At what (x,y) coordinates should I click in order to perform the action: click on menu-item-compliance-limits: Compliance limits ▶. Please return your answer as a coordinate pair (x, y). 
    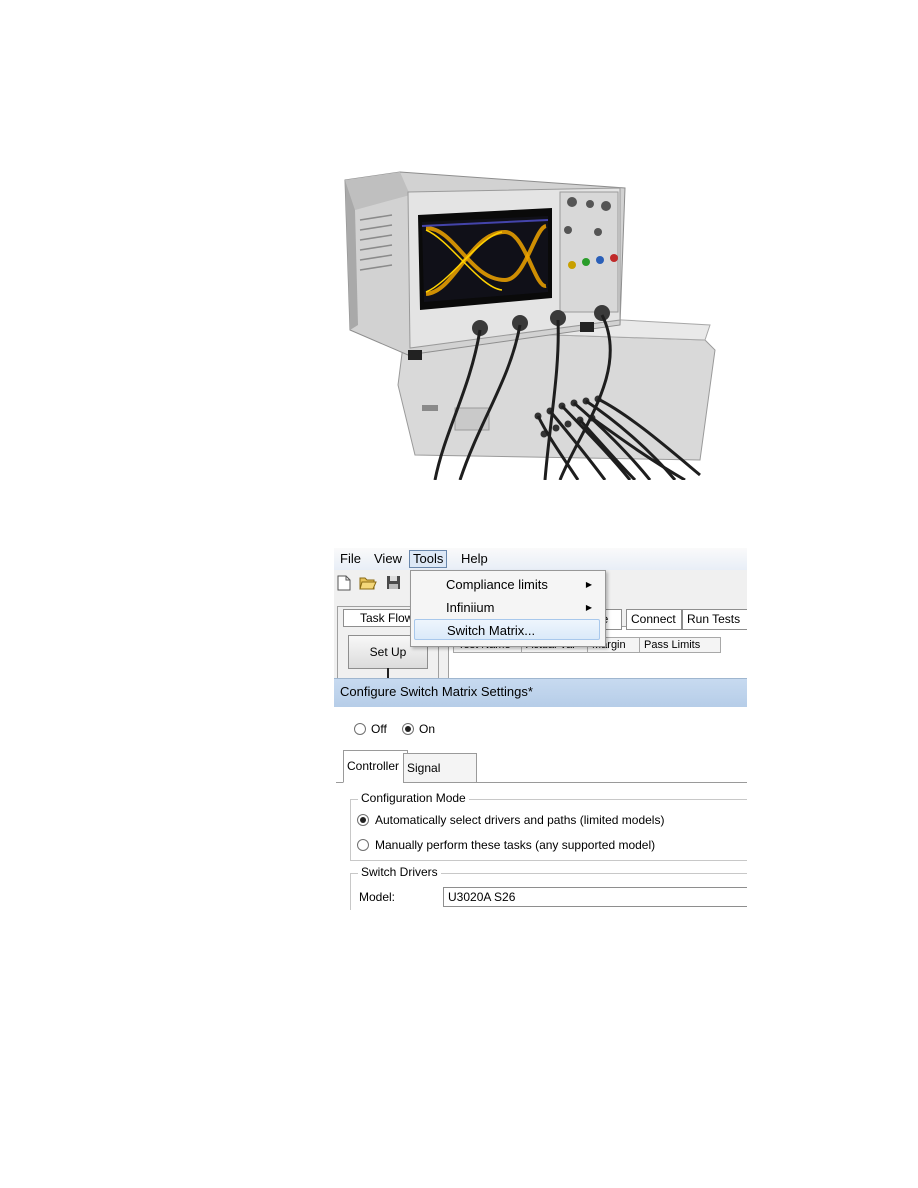
    Looking at the image, I should click on (507, 584).